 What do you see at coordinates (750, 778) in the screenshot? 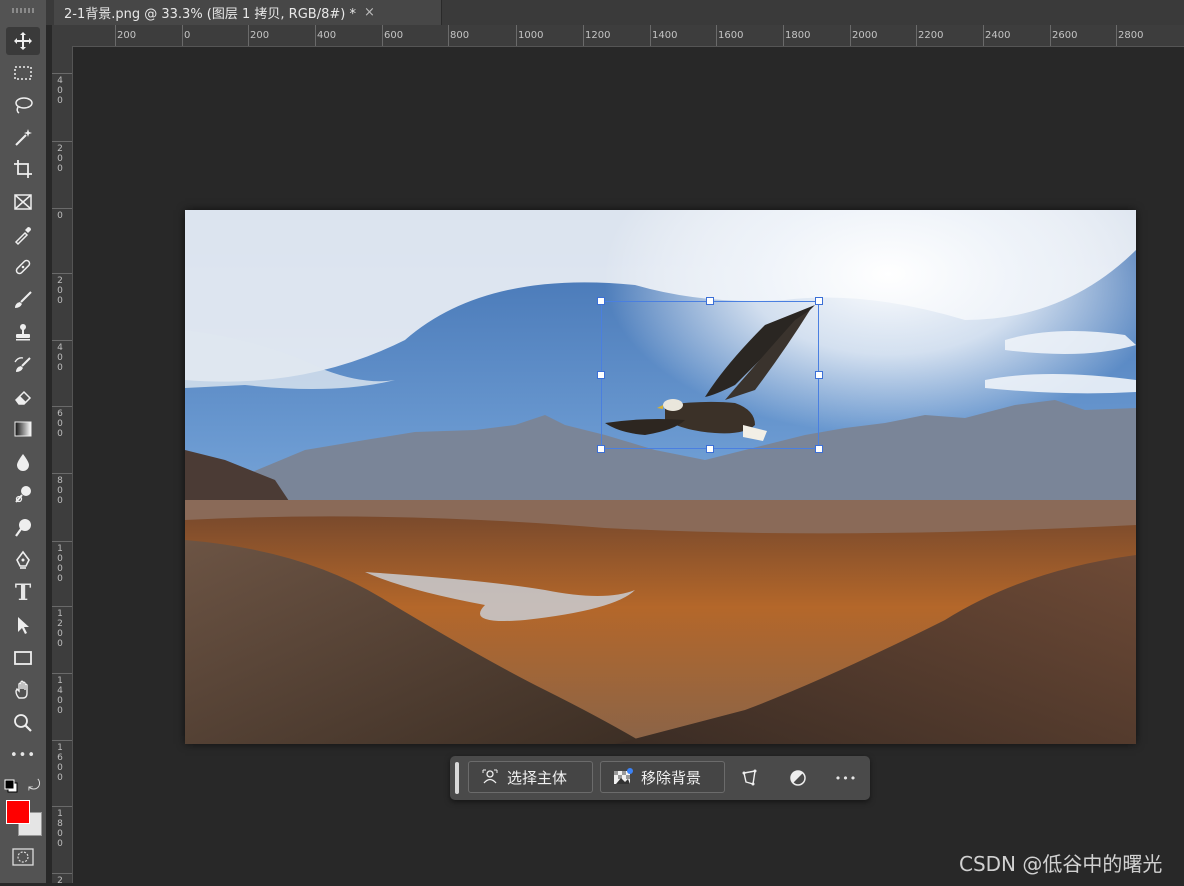
I see `transform-icon` at bounding box center [750, 778].